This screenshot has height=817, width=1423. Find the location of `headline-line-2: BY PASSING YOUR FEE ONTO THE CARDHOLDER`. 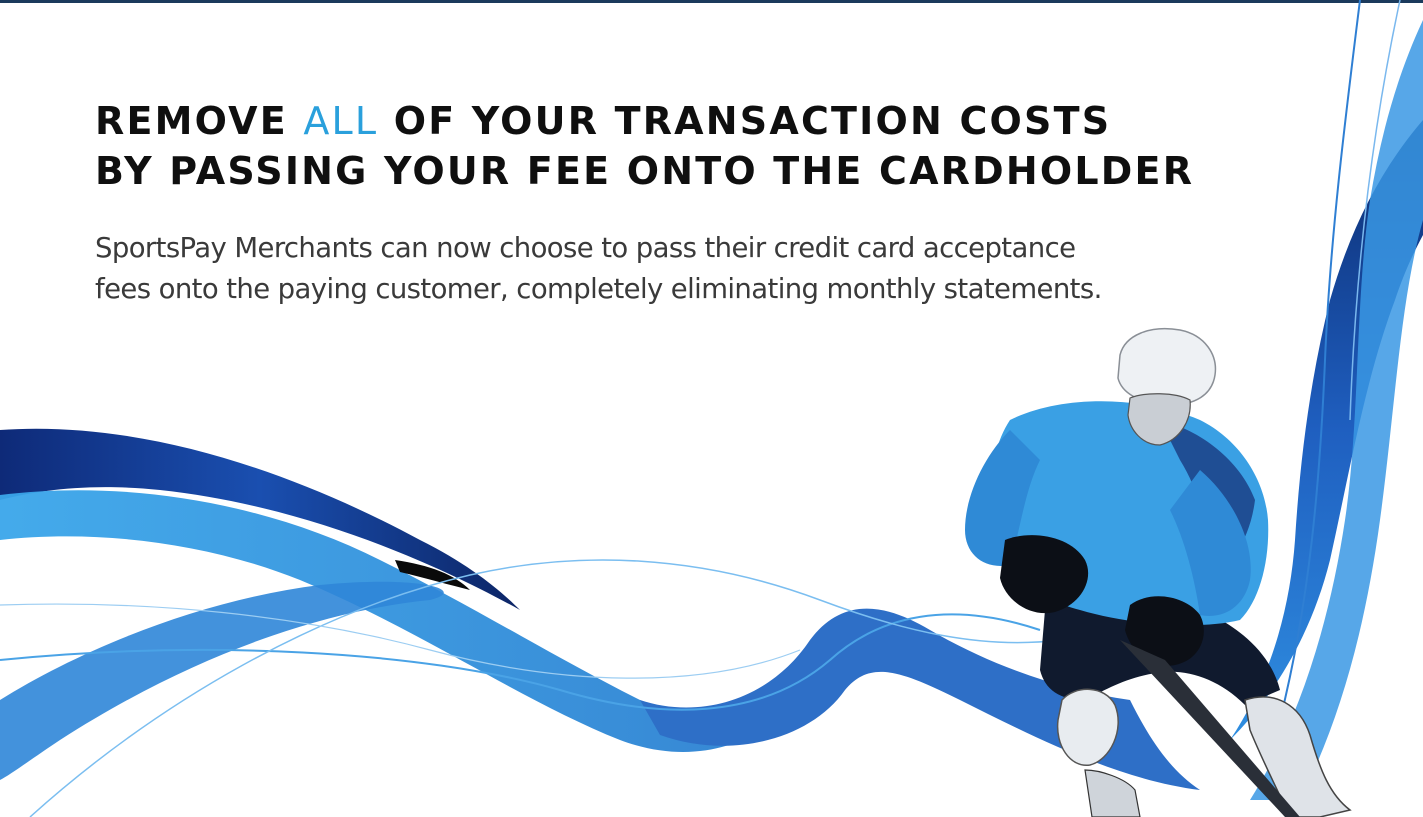

headline-line-2: BY PASSING YOUR FEE ONTO THE CARDHOLDER is located at coordinates (645, 171).